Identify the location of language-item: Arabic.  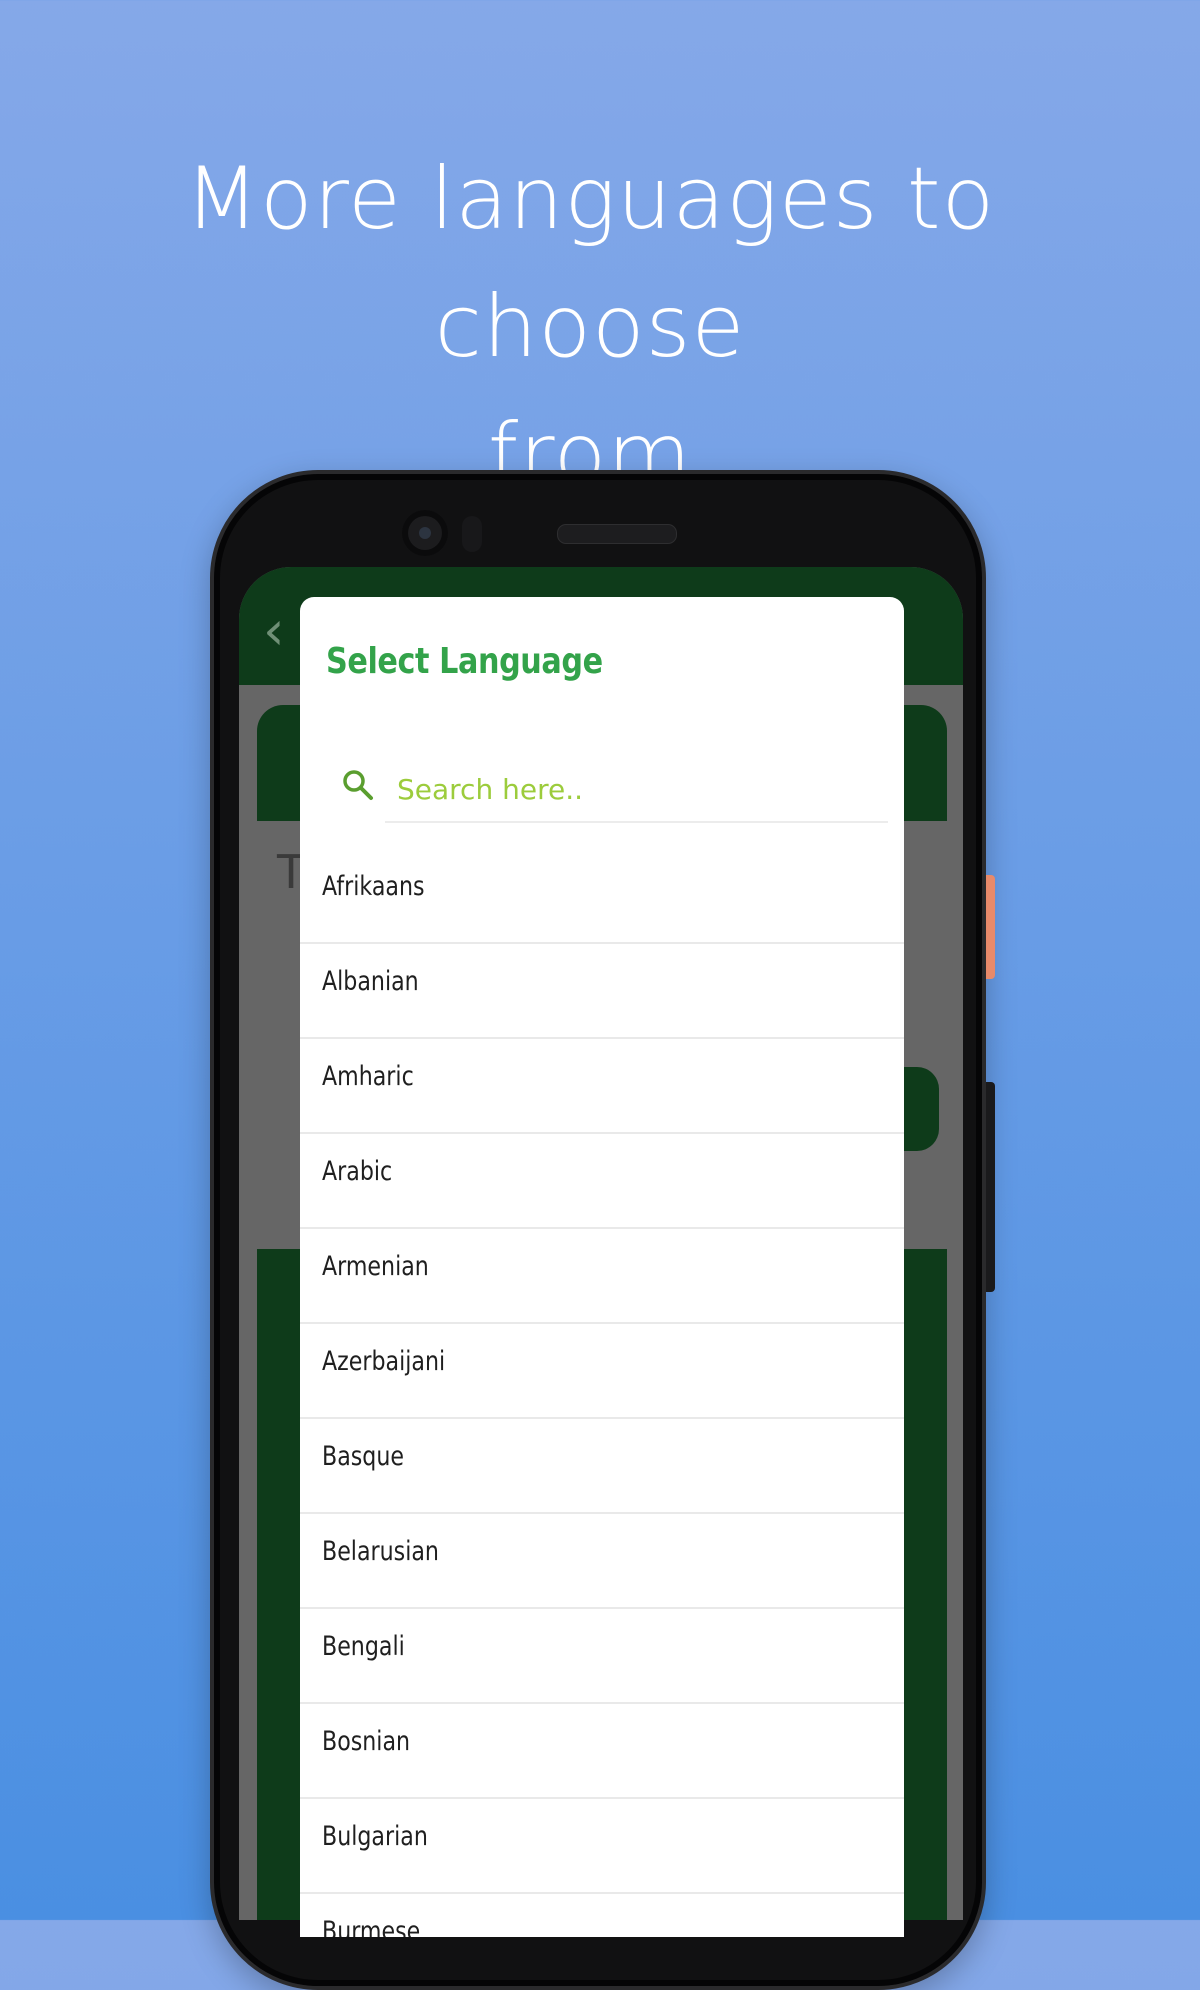
(602, 1181).